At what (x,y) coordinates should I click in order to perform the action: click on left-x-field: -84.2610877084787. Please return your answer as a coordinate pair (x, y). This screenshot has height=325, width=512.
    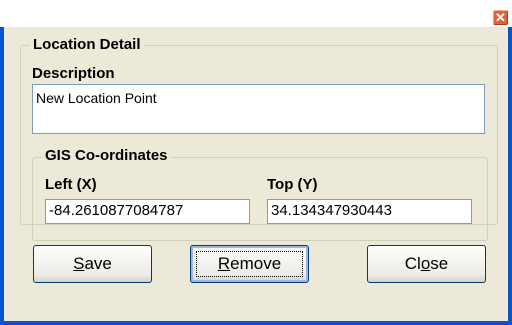
    Looking at the image, I should click on (147, 211).